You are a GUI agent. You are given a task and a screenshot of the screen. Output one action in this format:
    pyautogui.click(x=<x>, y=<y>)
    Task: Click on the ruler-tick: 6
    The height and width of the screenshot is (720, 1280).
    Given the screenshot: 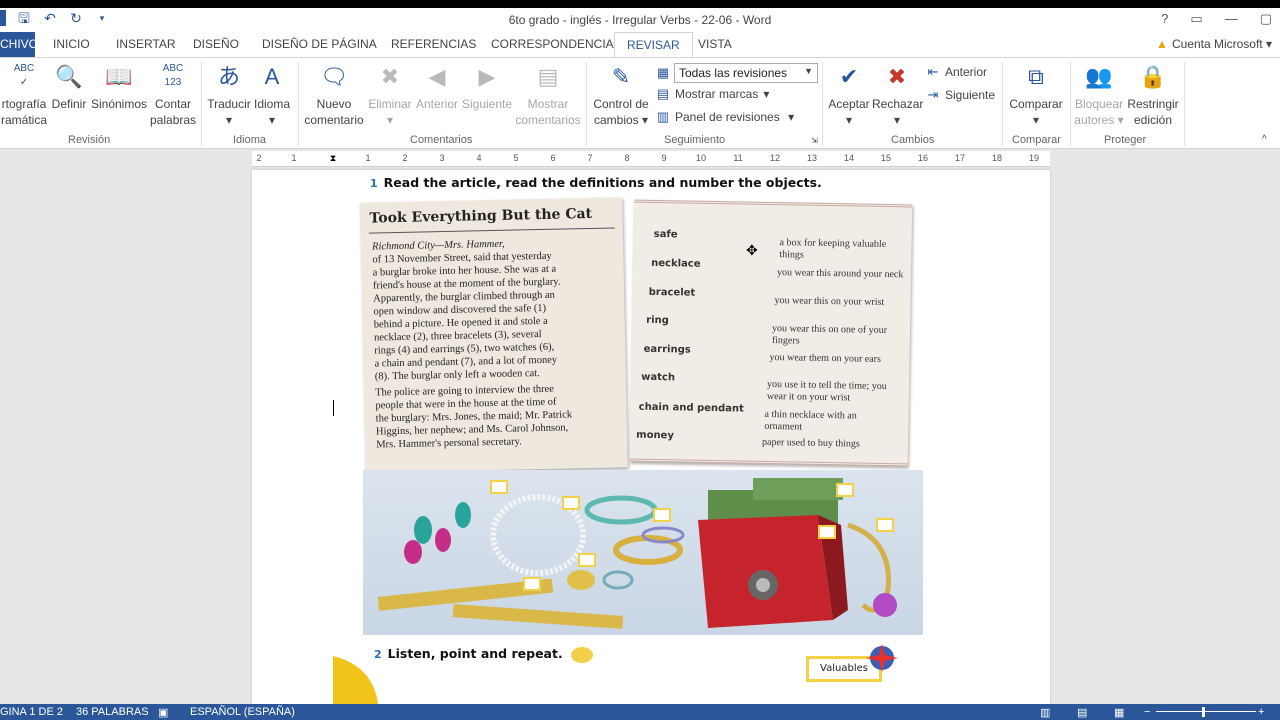 What is the action you would take?
    pyautogui.click(x=553, y=158)
    